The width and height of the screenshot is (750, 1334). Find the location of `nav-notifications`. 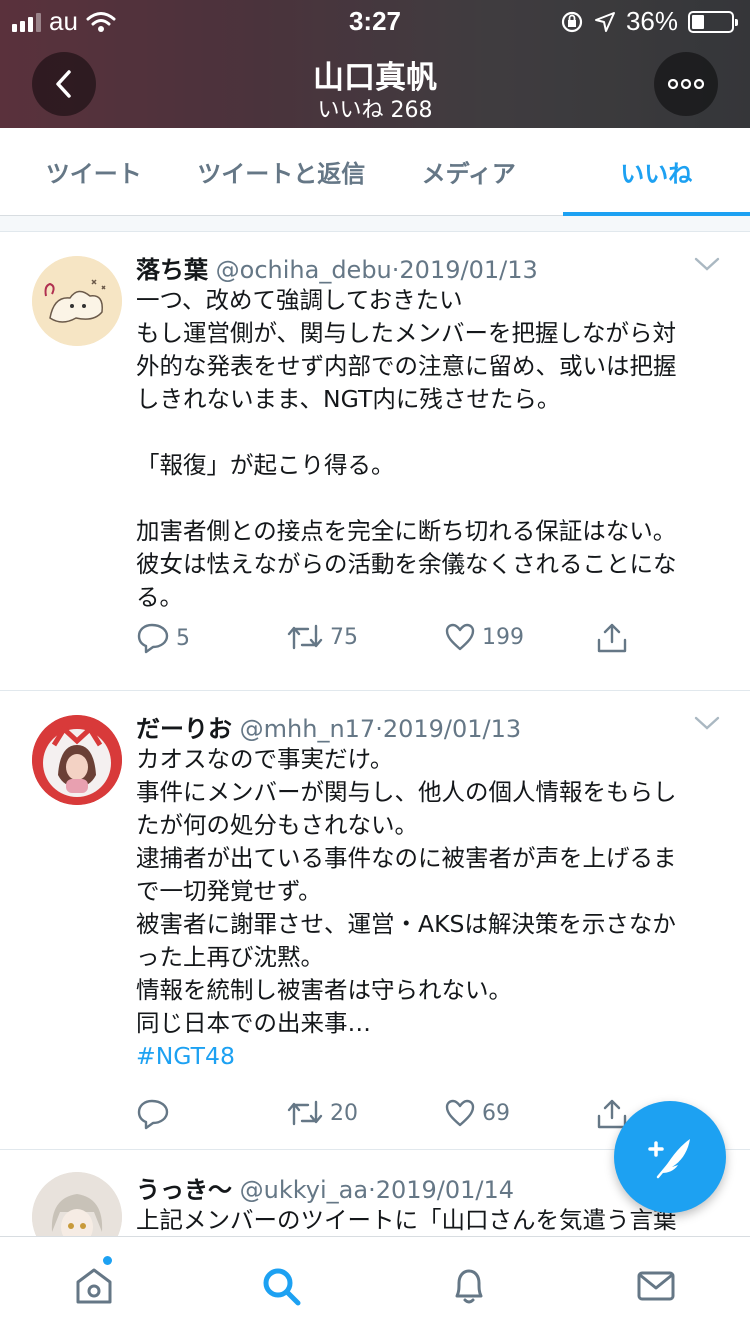

nav-notifications is located at coordinates (469, 1285).